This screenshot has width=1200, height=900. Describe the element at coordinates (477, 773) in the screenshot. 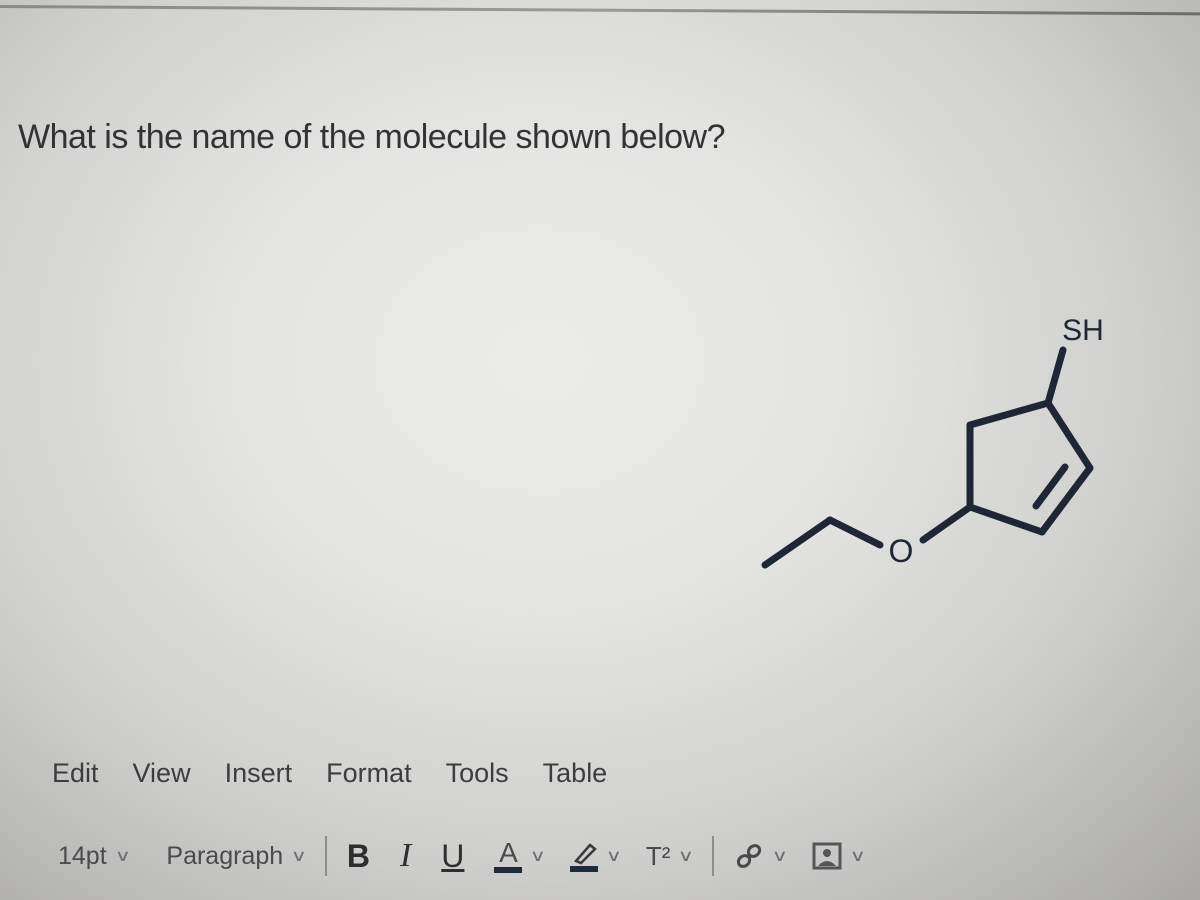

I see `menu-tools: Tools` at that location.